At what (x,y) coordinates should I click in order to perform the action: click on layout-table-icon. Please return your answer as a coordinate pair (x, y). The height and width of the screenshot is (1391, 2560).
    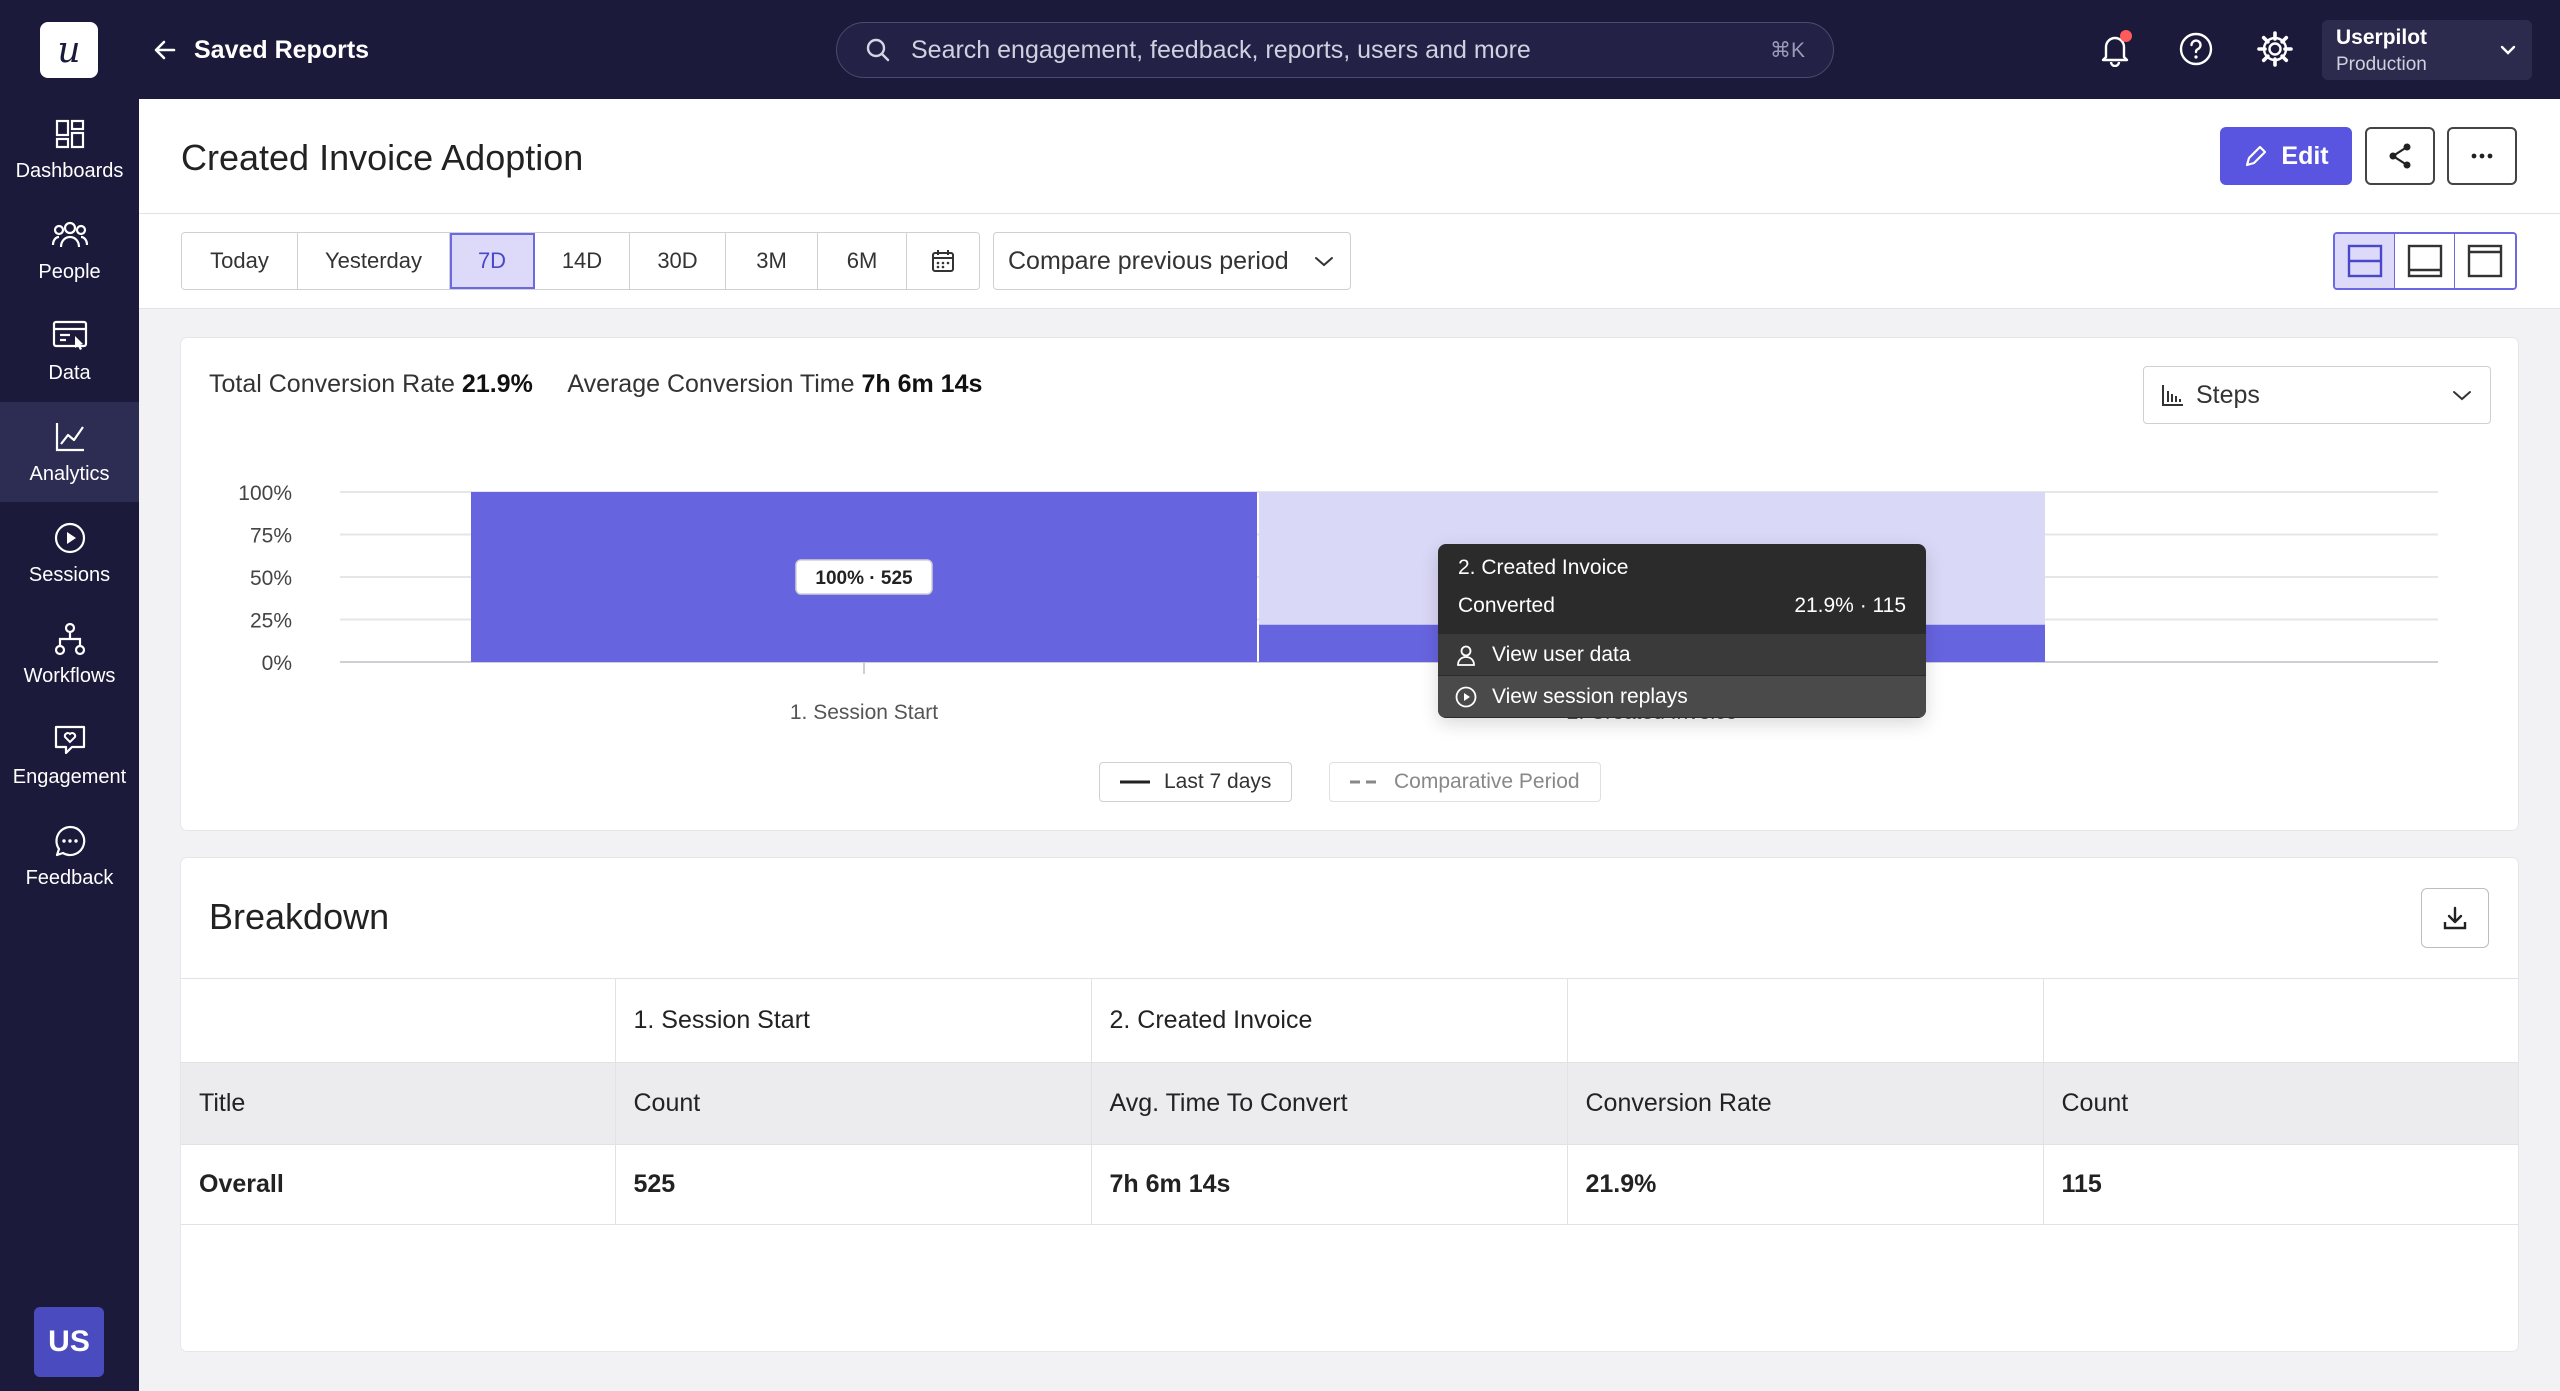
    Looking at the image, I should click on (2485, 261).